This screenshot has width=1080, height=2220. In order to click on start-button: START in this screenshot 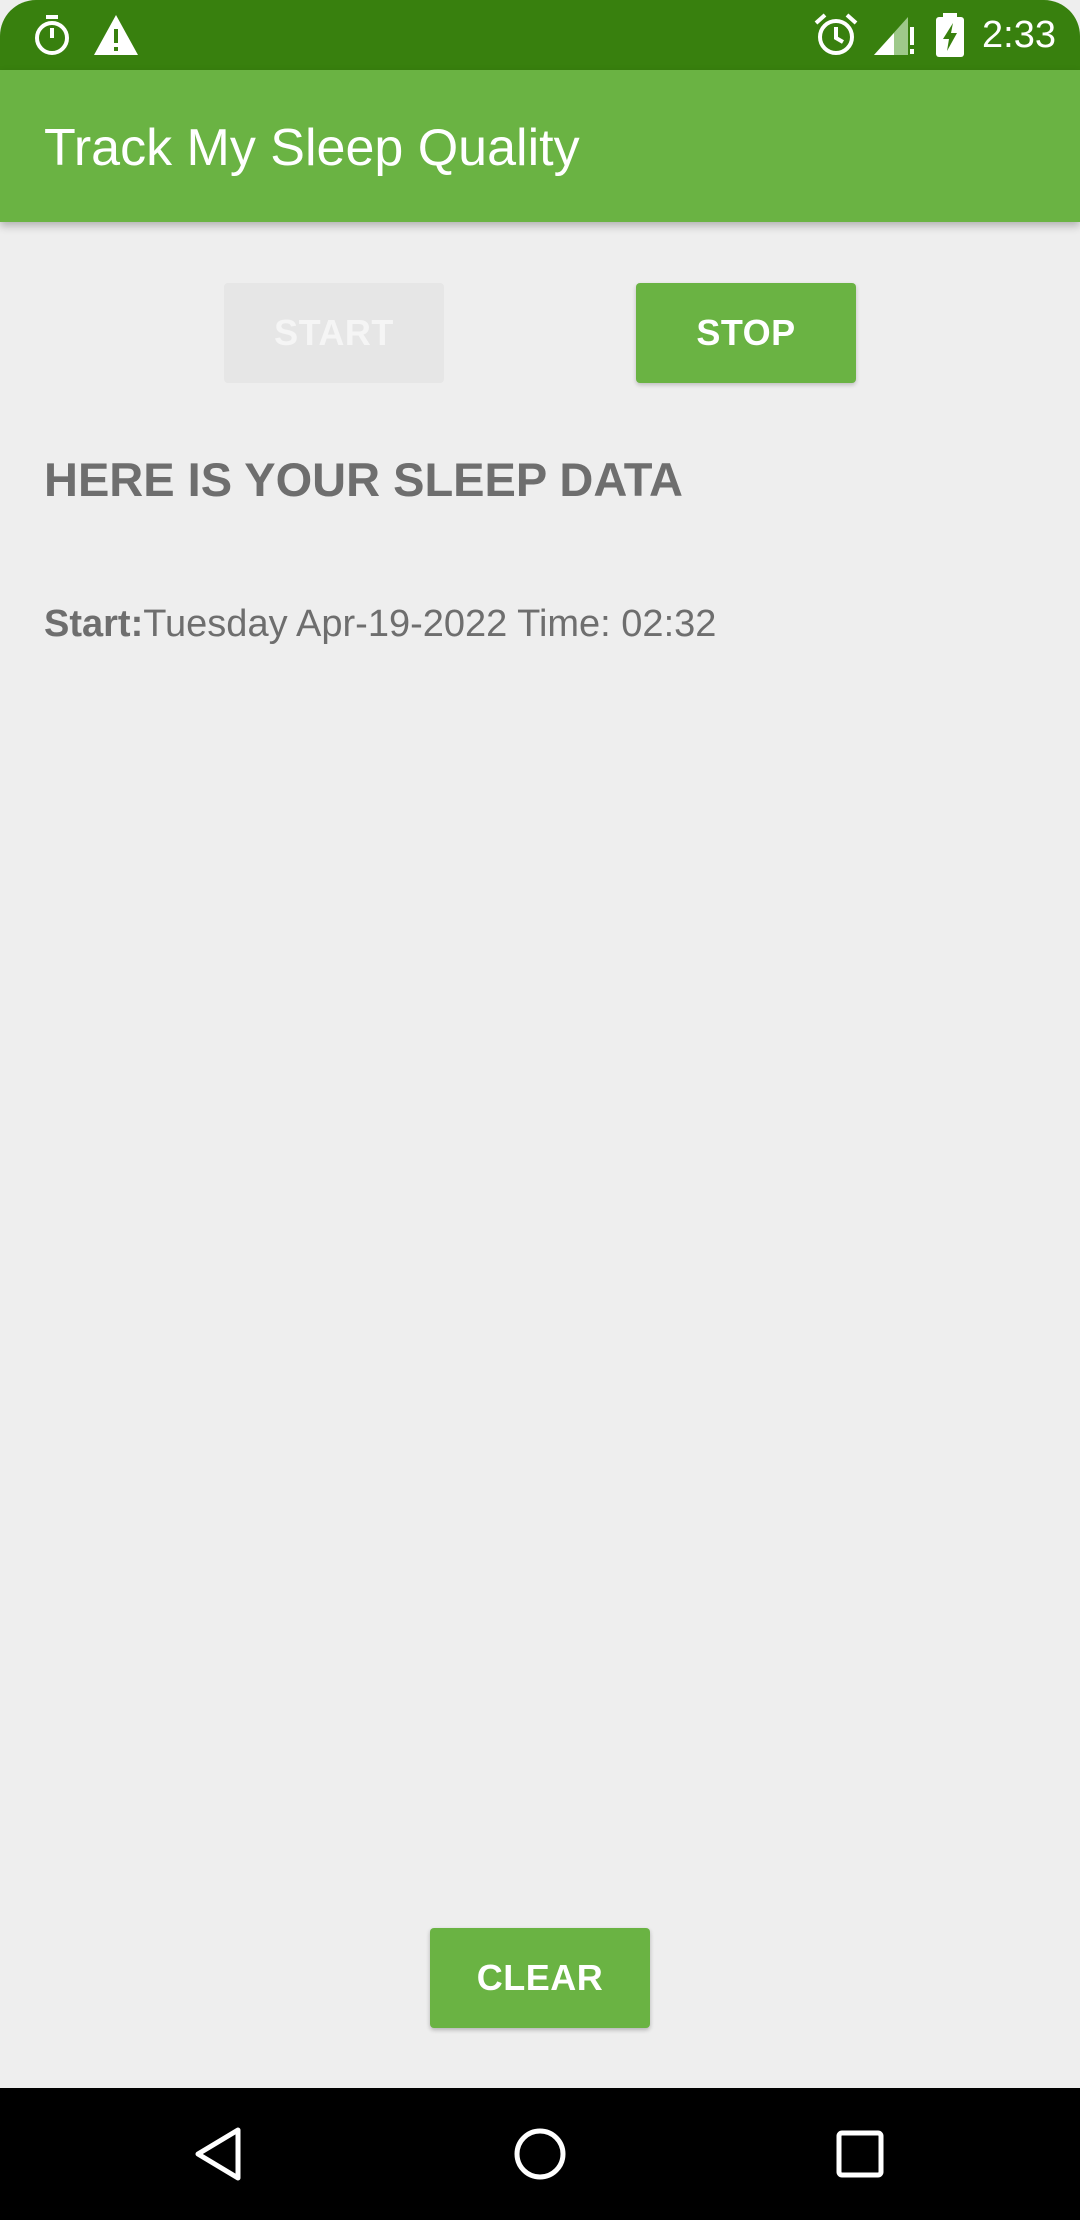, I will do `click(334, 333)`.